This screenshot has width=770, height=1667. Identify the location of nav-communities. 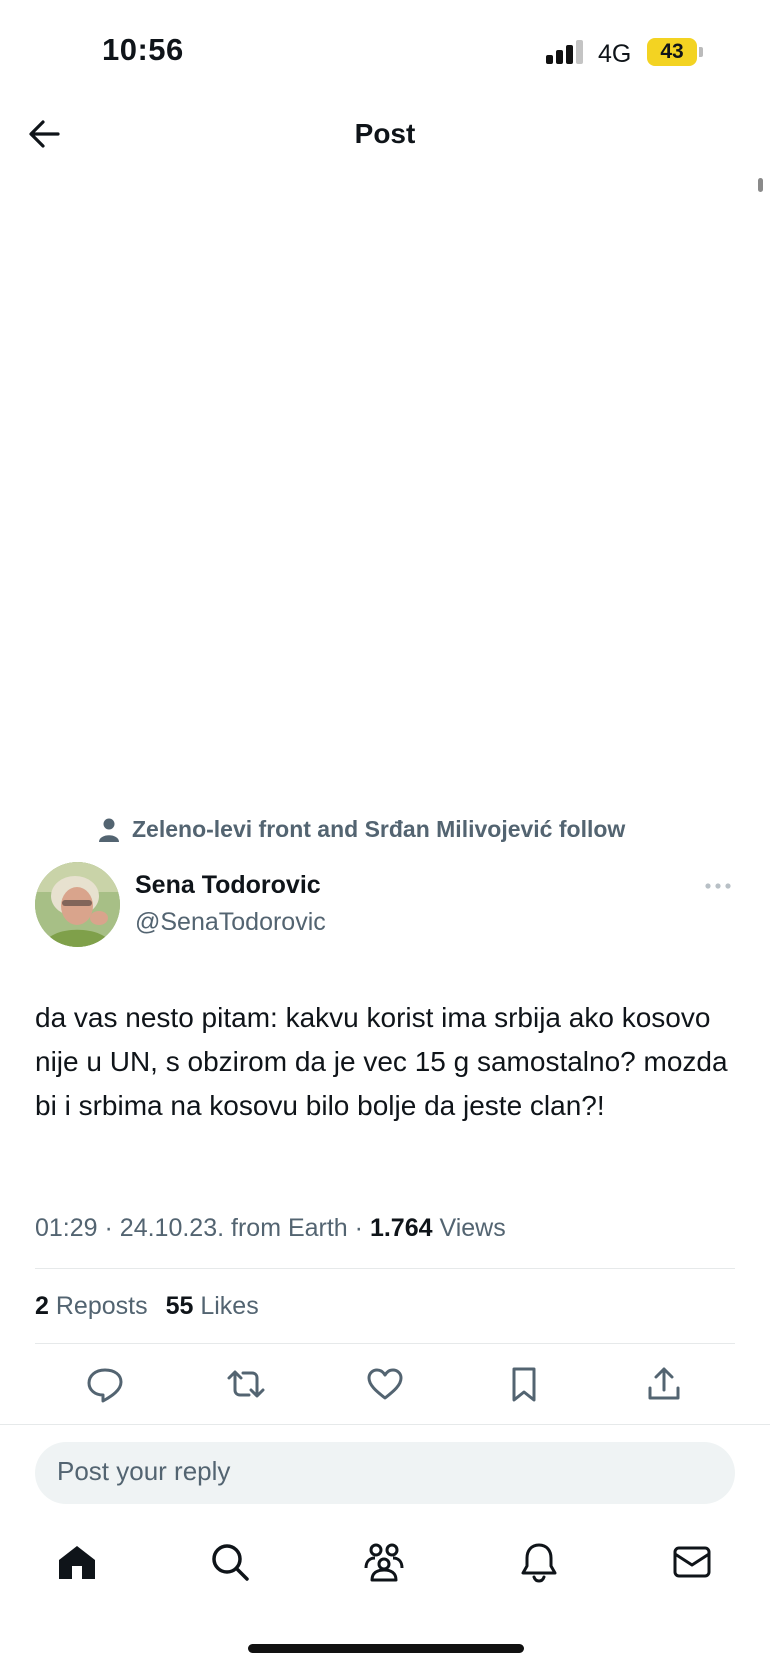
(384, 1562).